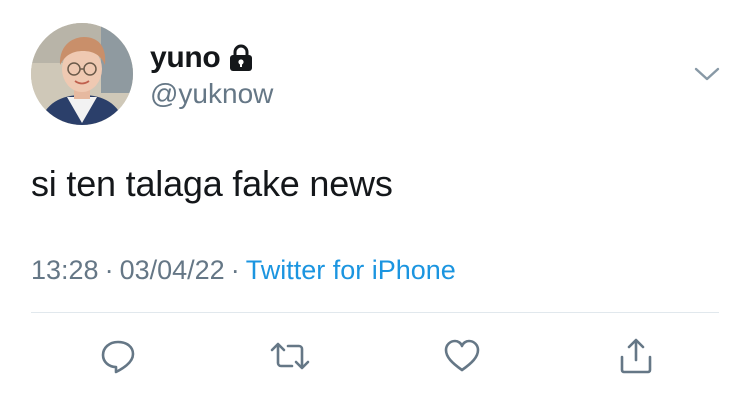 The width and height of the screenshot is (750, 401). What do you see at coordinates (212, 183) in the screenshot?
I see `tweet-text: si ten talaga fake news` at bounding box center [212, 183].